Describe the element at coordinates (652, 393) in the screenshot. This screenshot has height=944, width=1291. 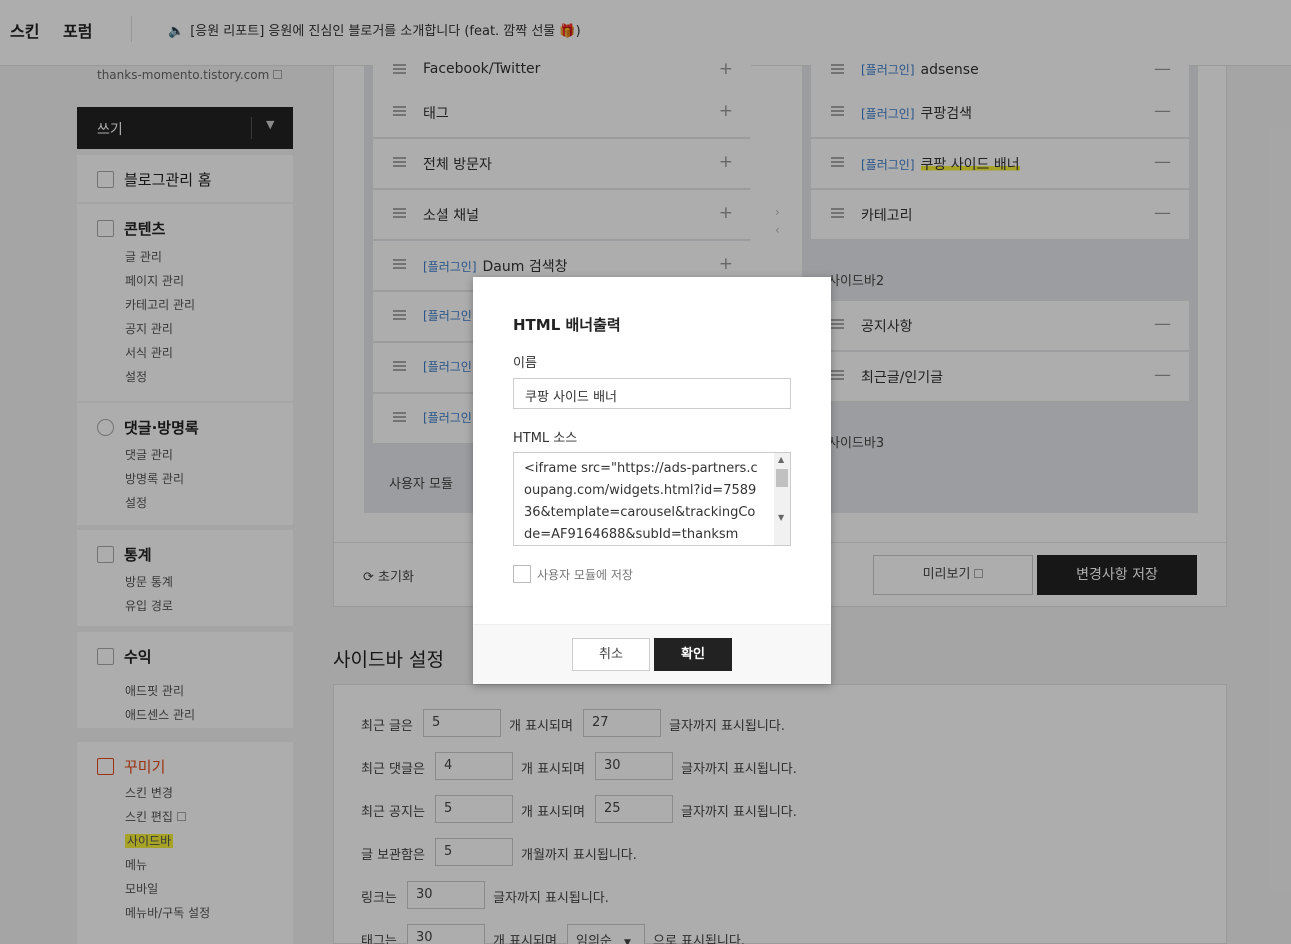
I see `name-input: 쿠팡 사이드 배너` at that location.